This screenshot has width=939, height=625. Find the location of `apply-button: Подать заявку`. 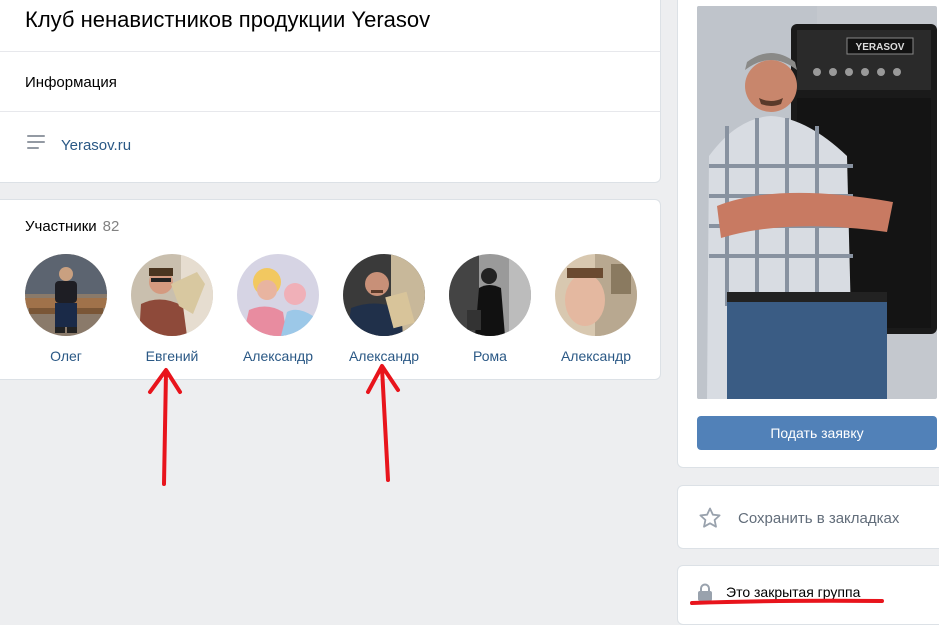

apply-button: Подать заявку is located at coordinates (817, 433).